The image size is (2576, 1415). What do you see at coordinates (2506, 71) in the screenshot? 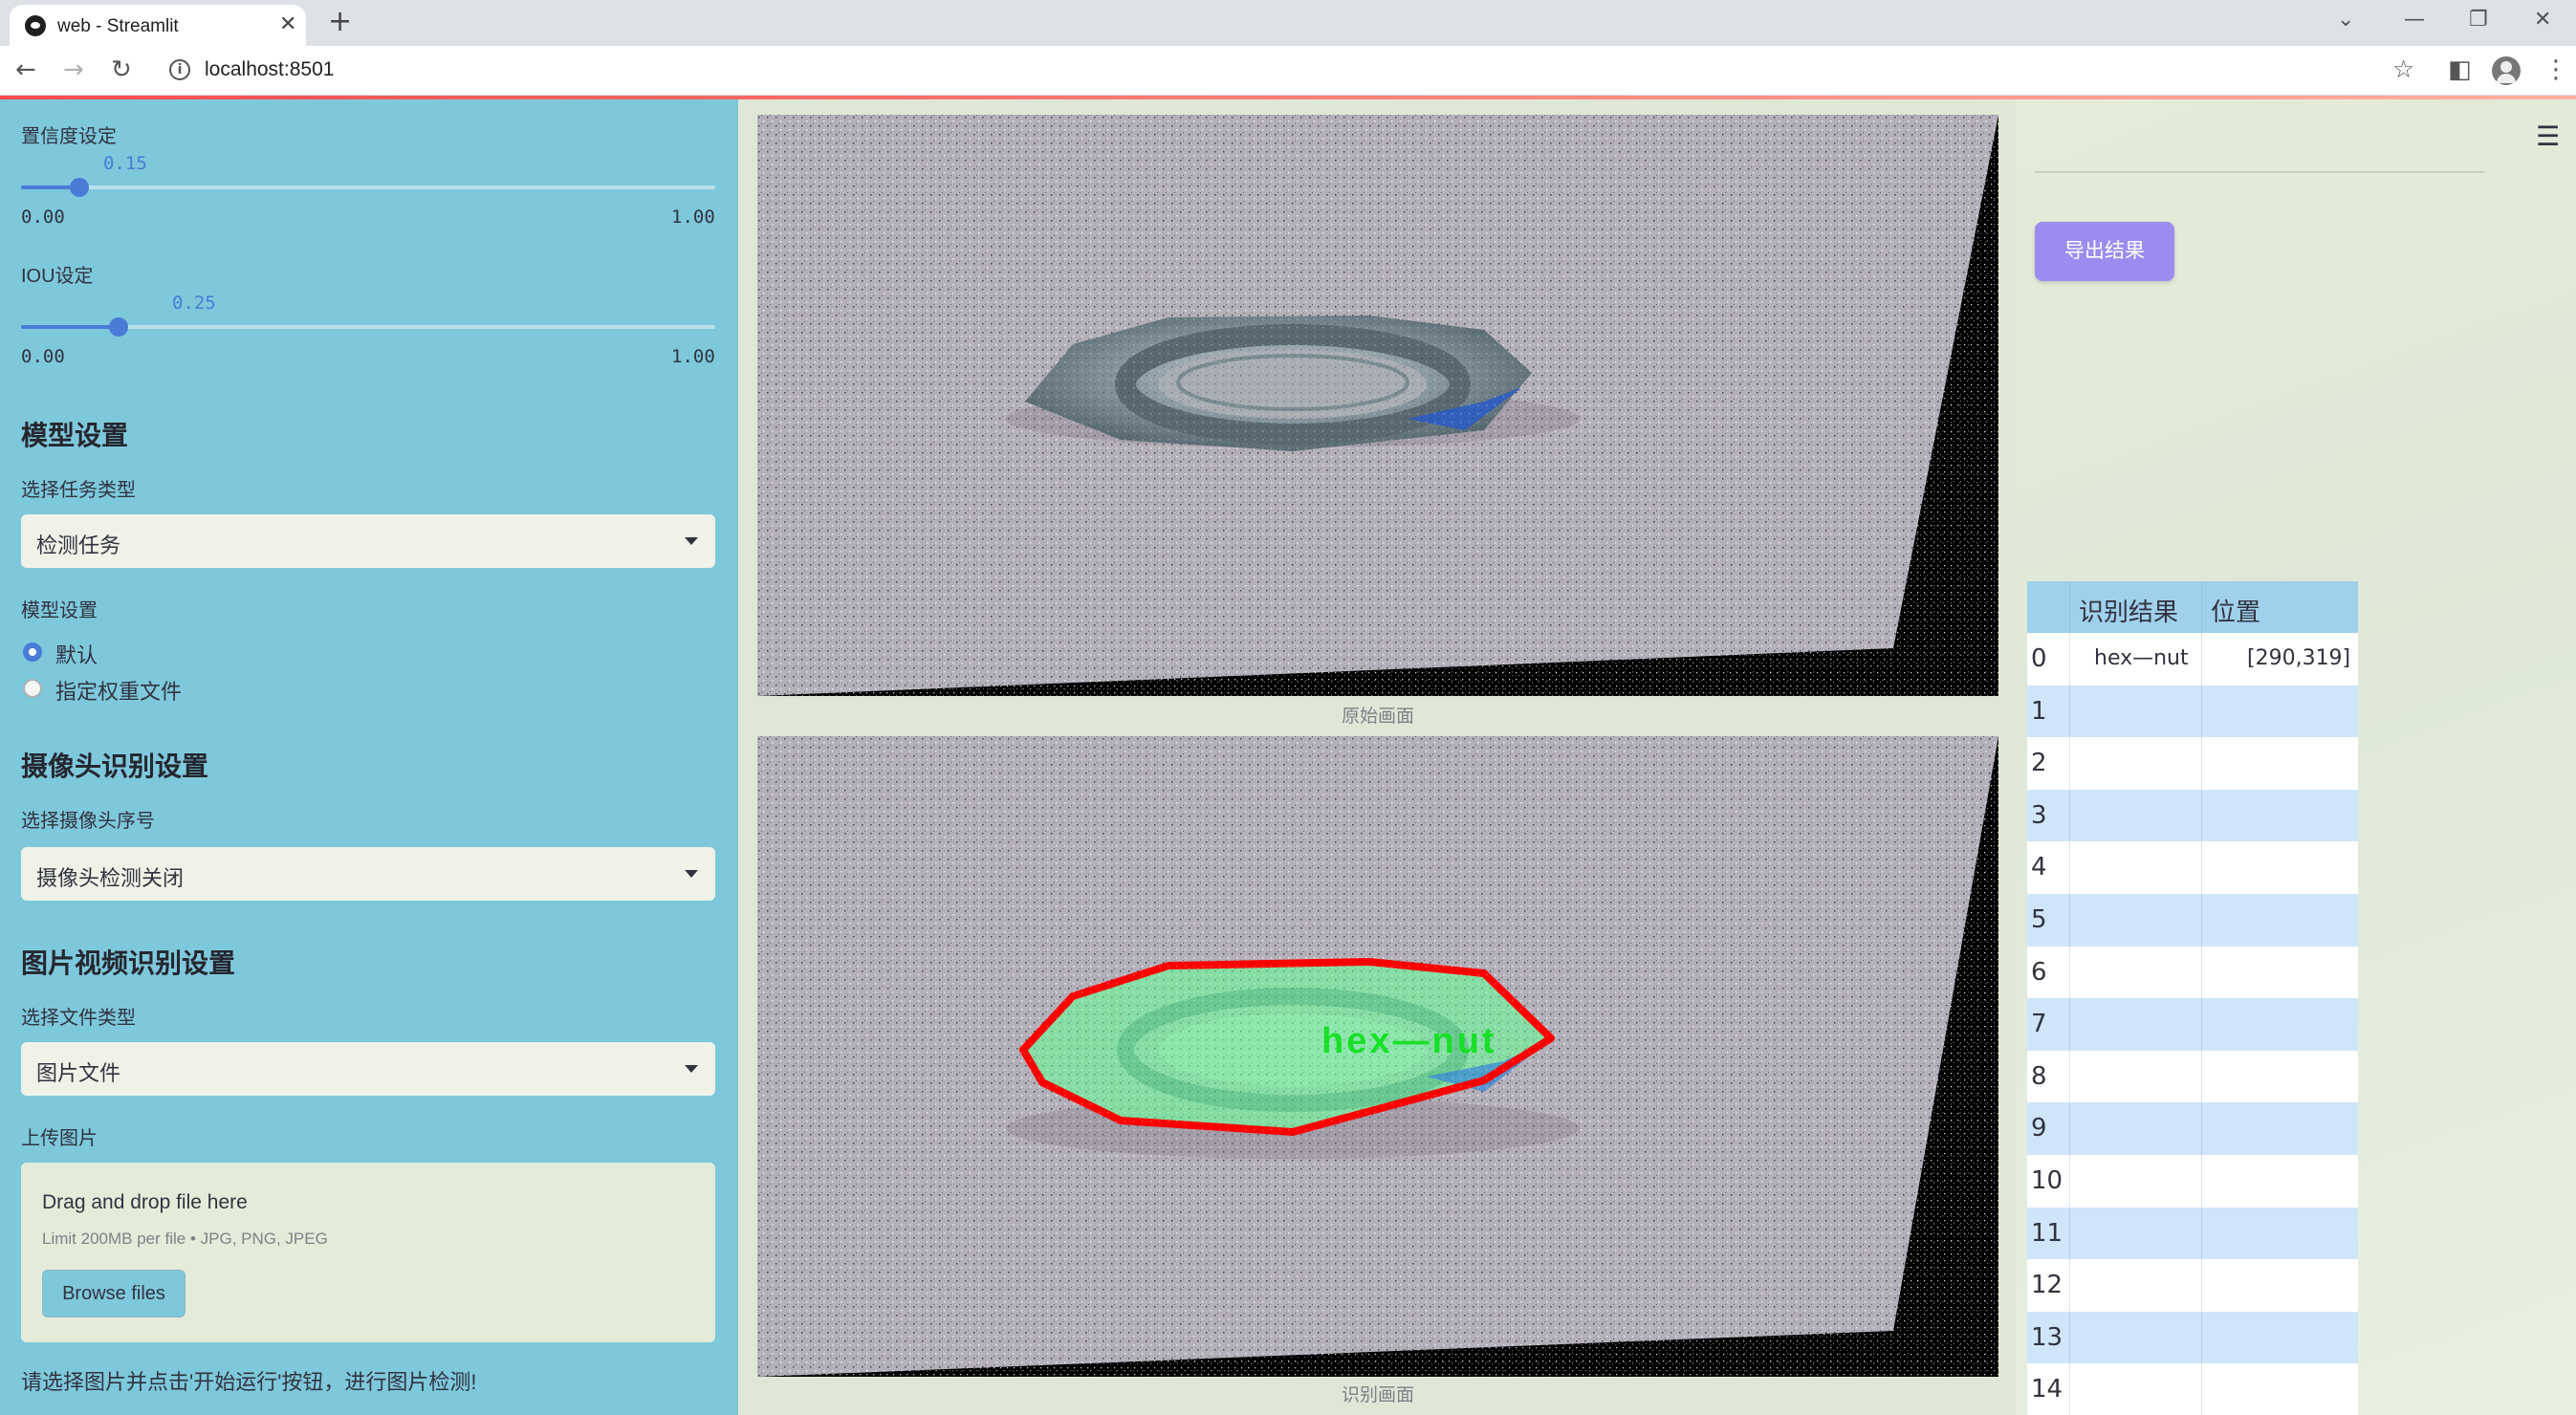
I see `profile-avatar-icon` at bounding box center [2506, 71].